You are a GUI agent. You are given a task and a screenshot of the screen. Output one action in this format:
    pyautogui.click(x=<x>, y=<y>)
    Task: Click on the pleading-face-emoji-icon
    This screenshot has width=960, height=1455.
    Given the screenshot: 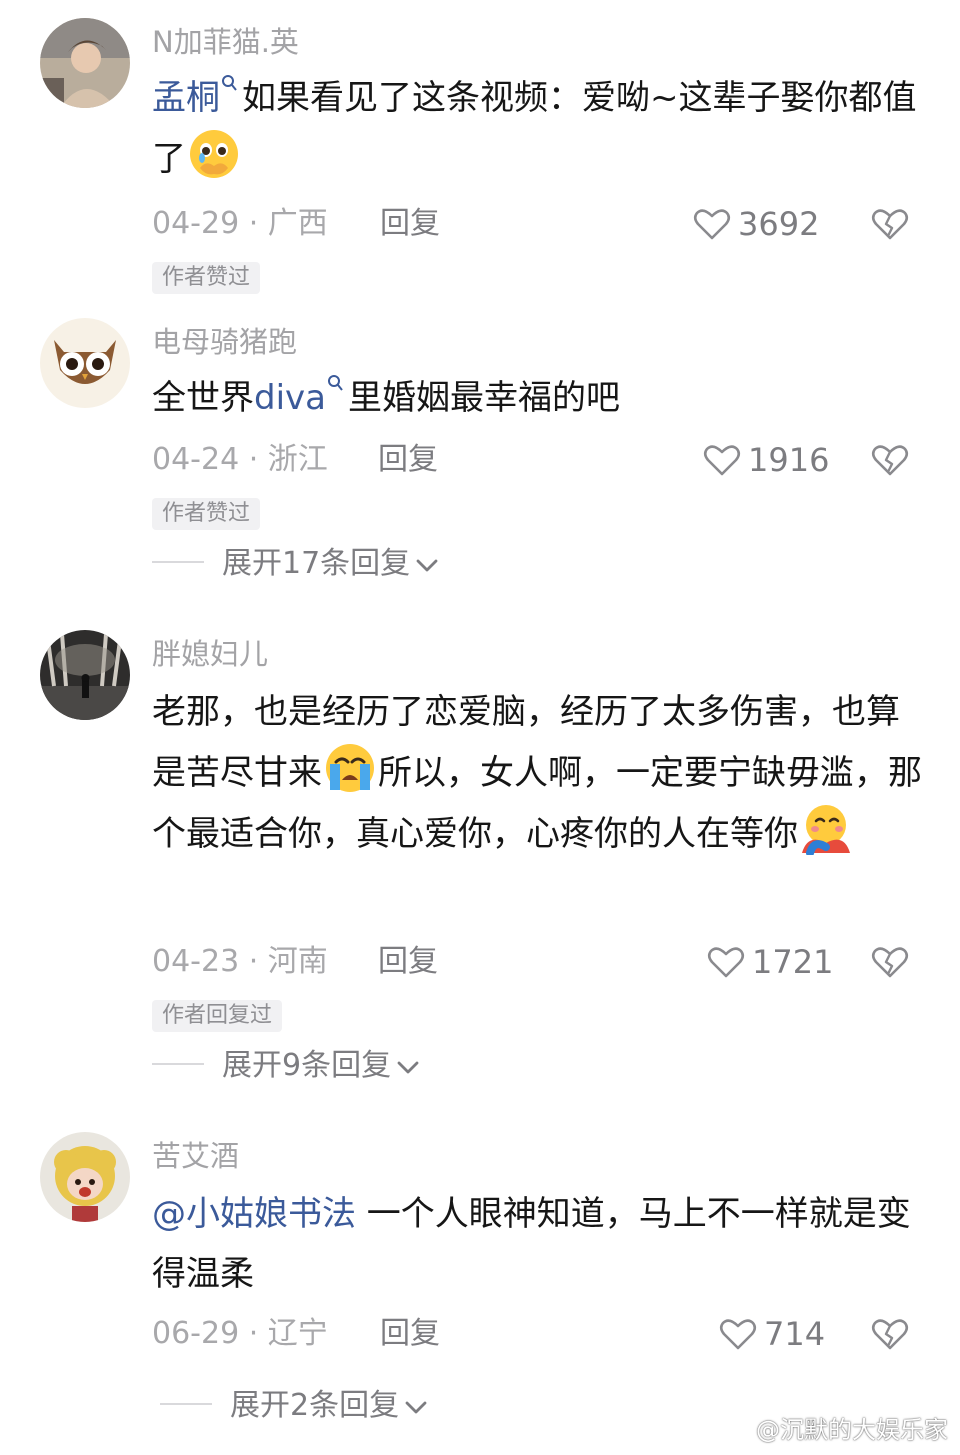 What is the action you would take?
    pyautogui.click(x=214, y=154)
    